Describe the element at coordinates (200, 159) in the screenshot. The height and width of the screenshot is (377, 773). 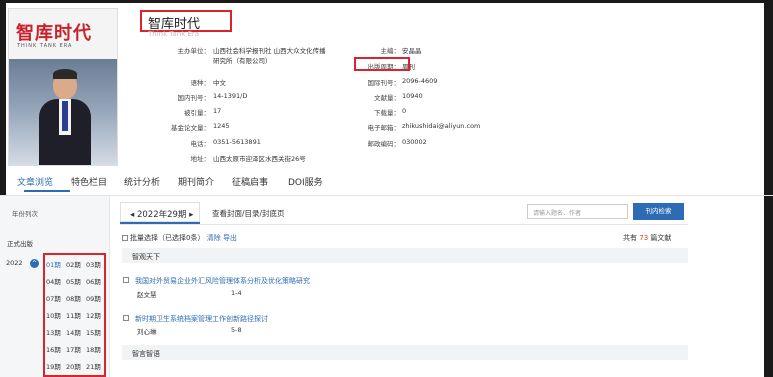
I see `address-label: 地址：` at that location.